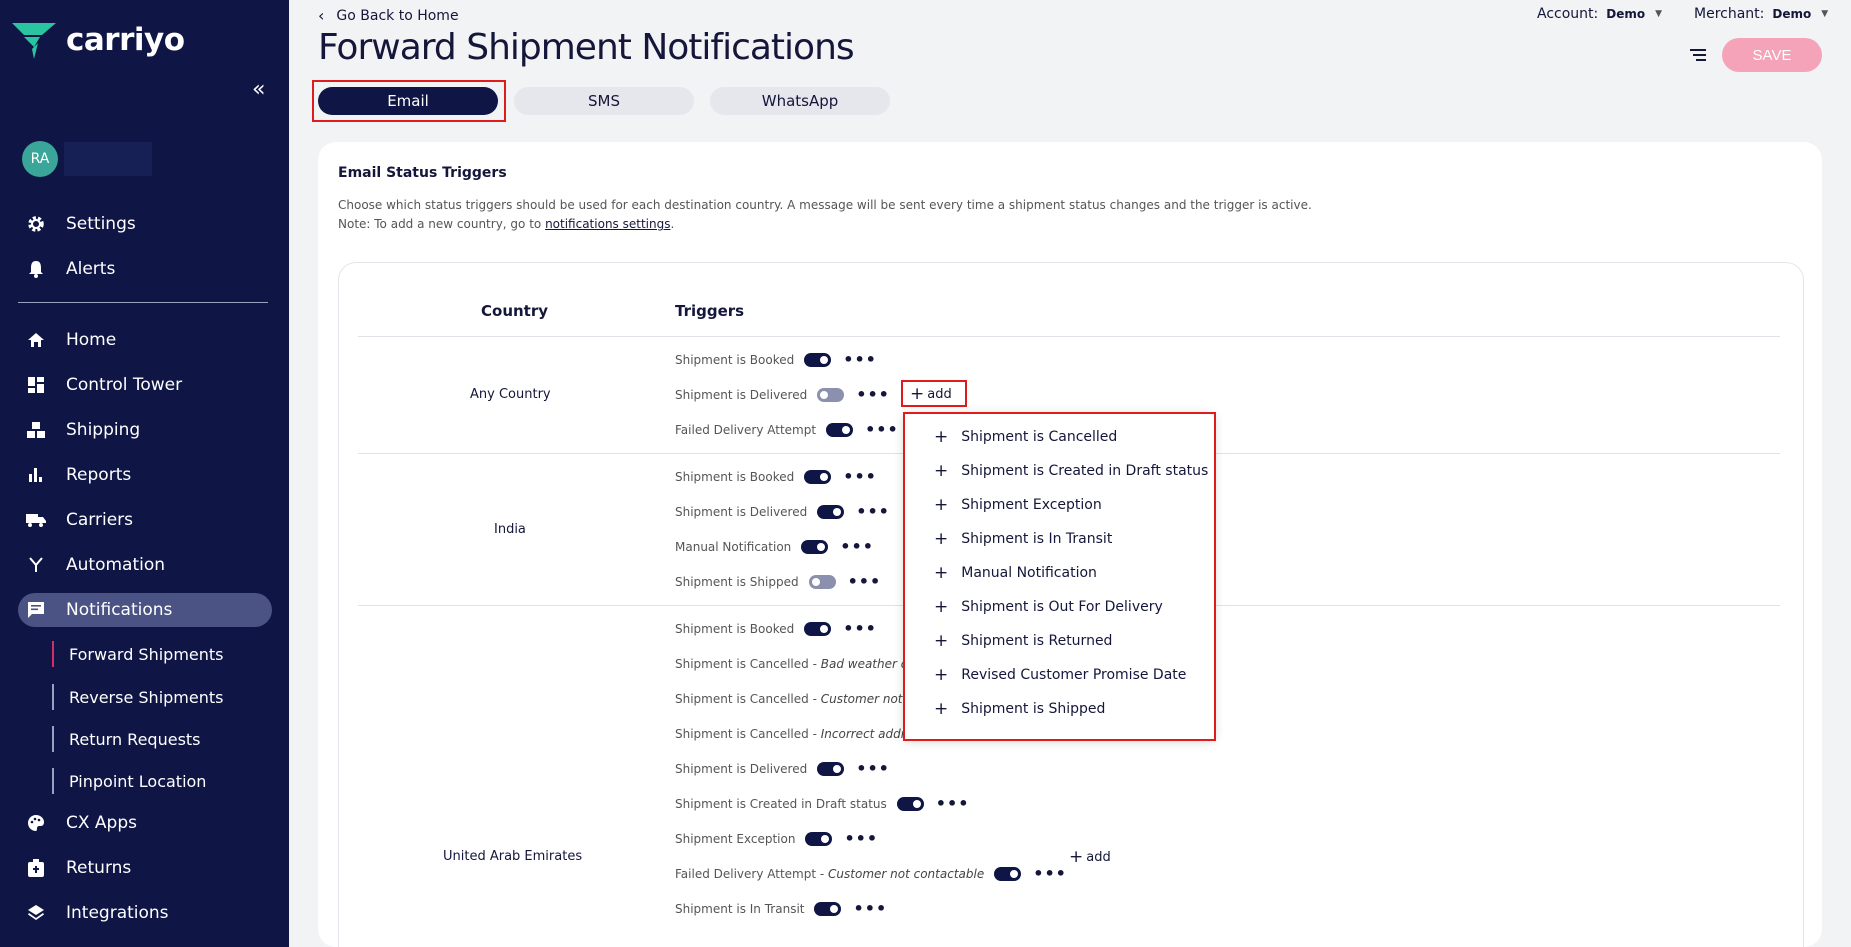 This screenshot has height=947, width=1851. What do you see at coordinates (735, 360) in the screenshot?
I see `trigger-label: Shipment is Booked` at bounding box center [735, 360].